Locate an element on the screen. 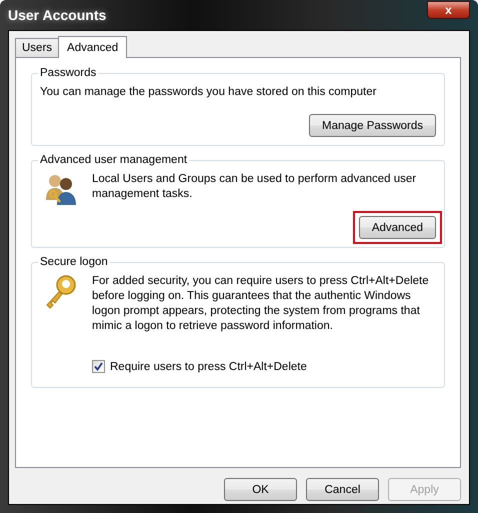 This screenshot has width=478, height=513. manage-passwords-button: Manage Passwords is located at coordinates (372, 125).